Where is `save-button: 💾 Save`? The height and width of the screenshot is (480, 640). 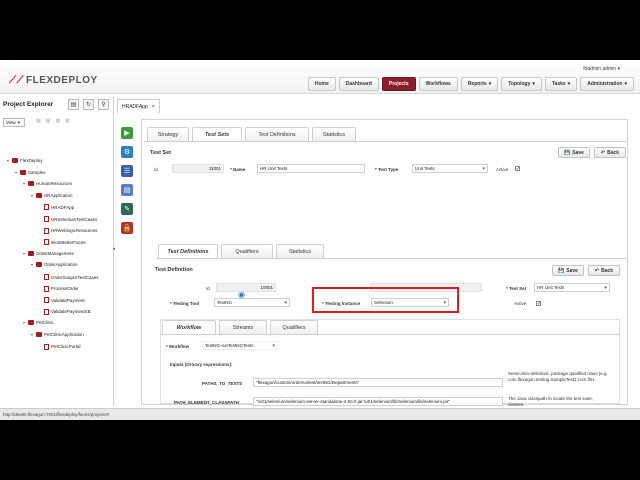 save-button: 💾 Save is located at coordinates (574, 152).